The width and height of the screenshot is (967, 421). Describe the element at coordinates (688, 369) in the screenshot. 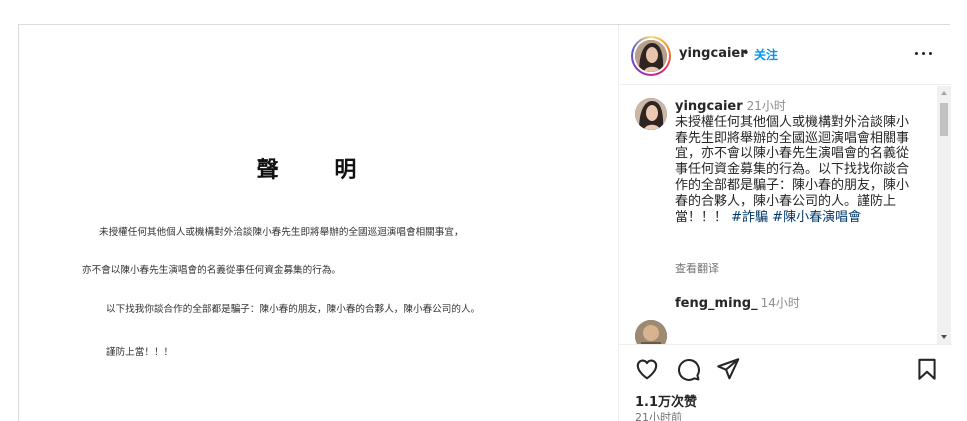

I see `comment-icon` at that location.